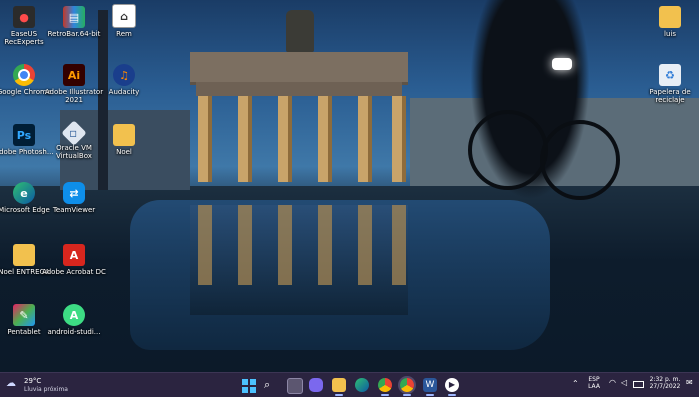 This screenshot has width=699, height=397. I want to click on windows-start-icon, so click(249, 386).